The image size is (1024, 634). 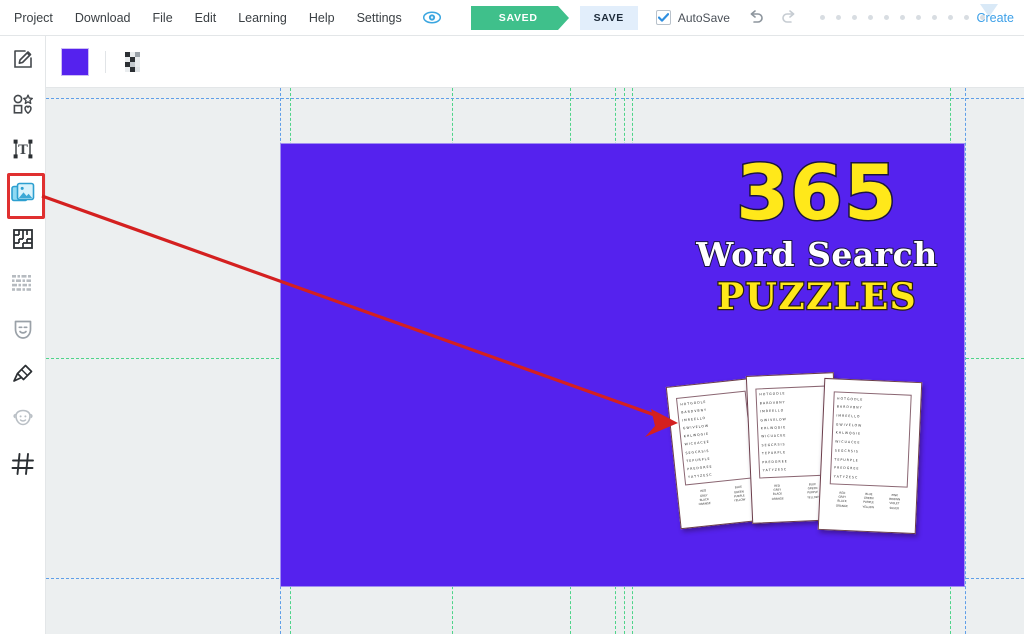 What do you see at coordinates (23, 103) in the screenshot?
I see `sidebar-item-shapes` at bounding box center [23, 103].